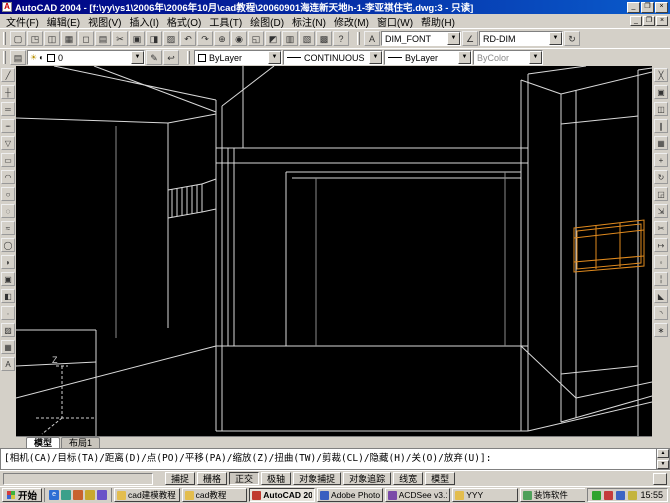 The width and height of the screenshot is (670, 503). I want to click on quick-launch-icon-desktop, so click(66, 495).